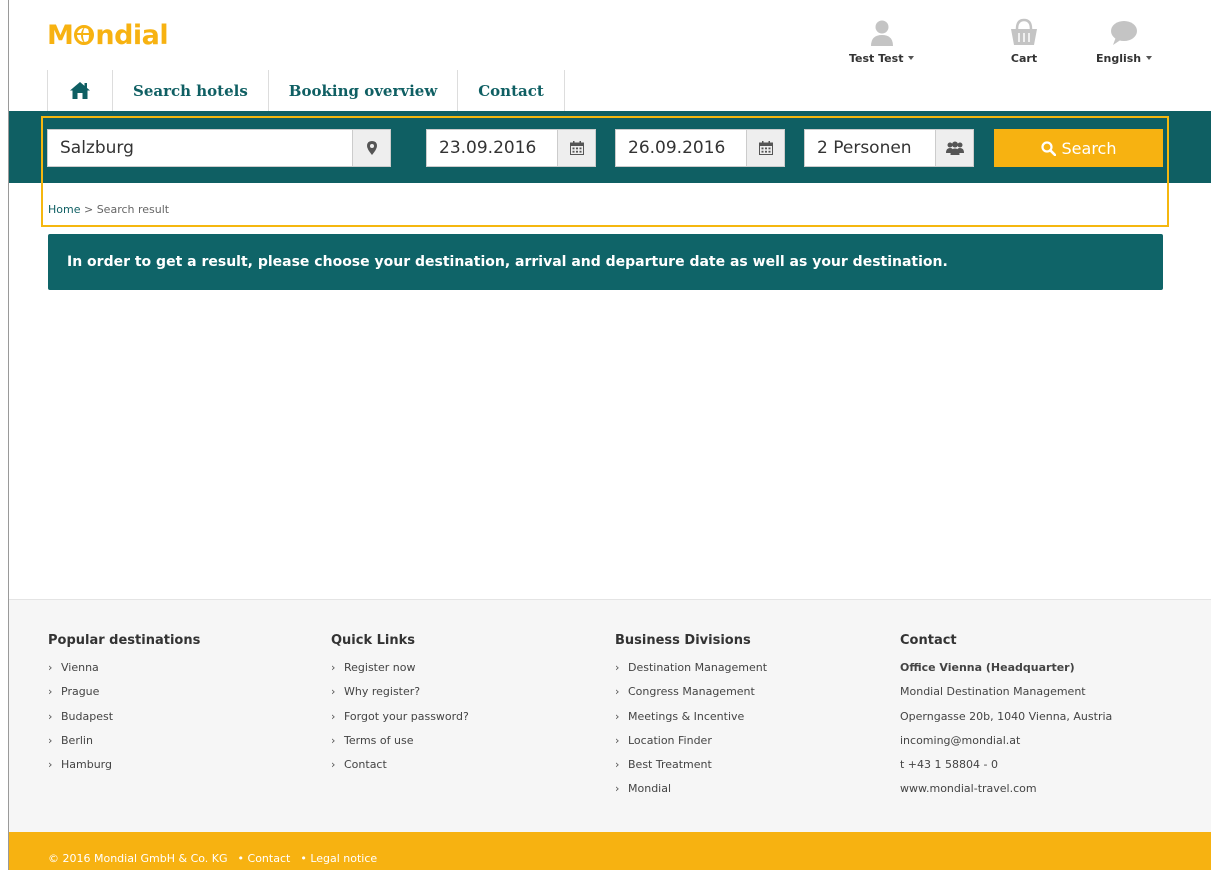  I want to click on contact-website: www.mondial-travel.com, so click(1006, 789).